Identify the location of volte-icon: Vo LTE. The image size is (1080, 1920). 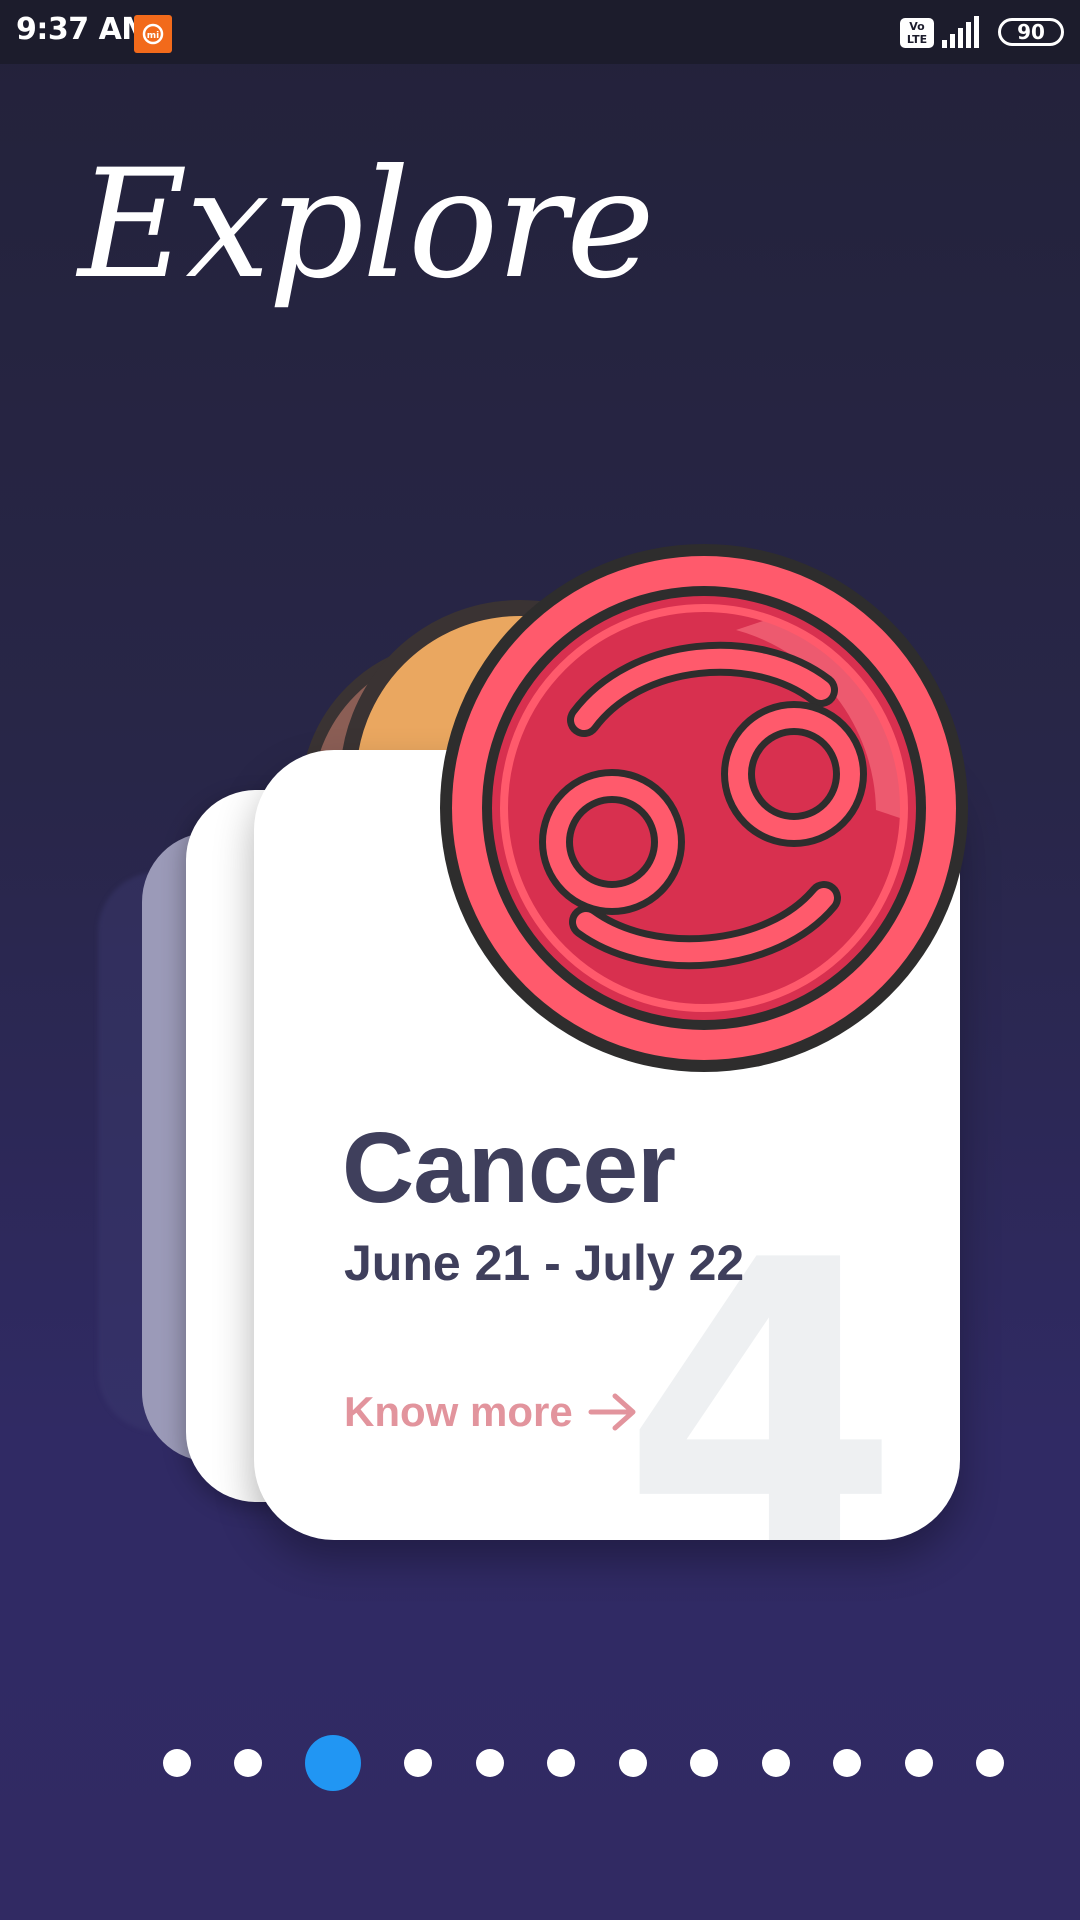
(917, 33).